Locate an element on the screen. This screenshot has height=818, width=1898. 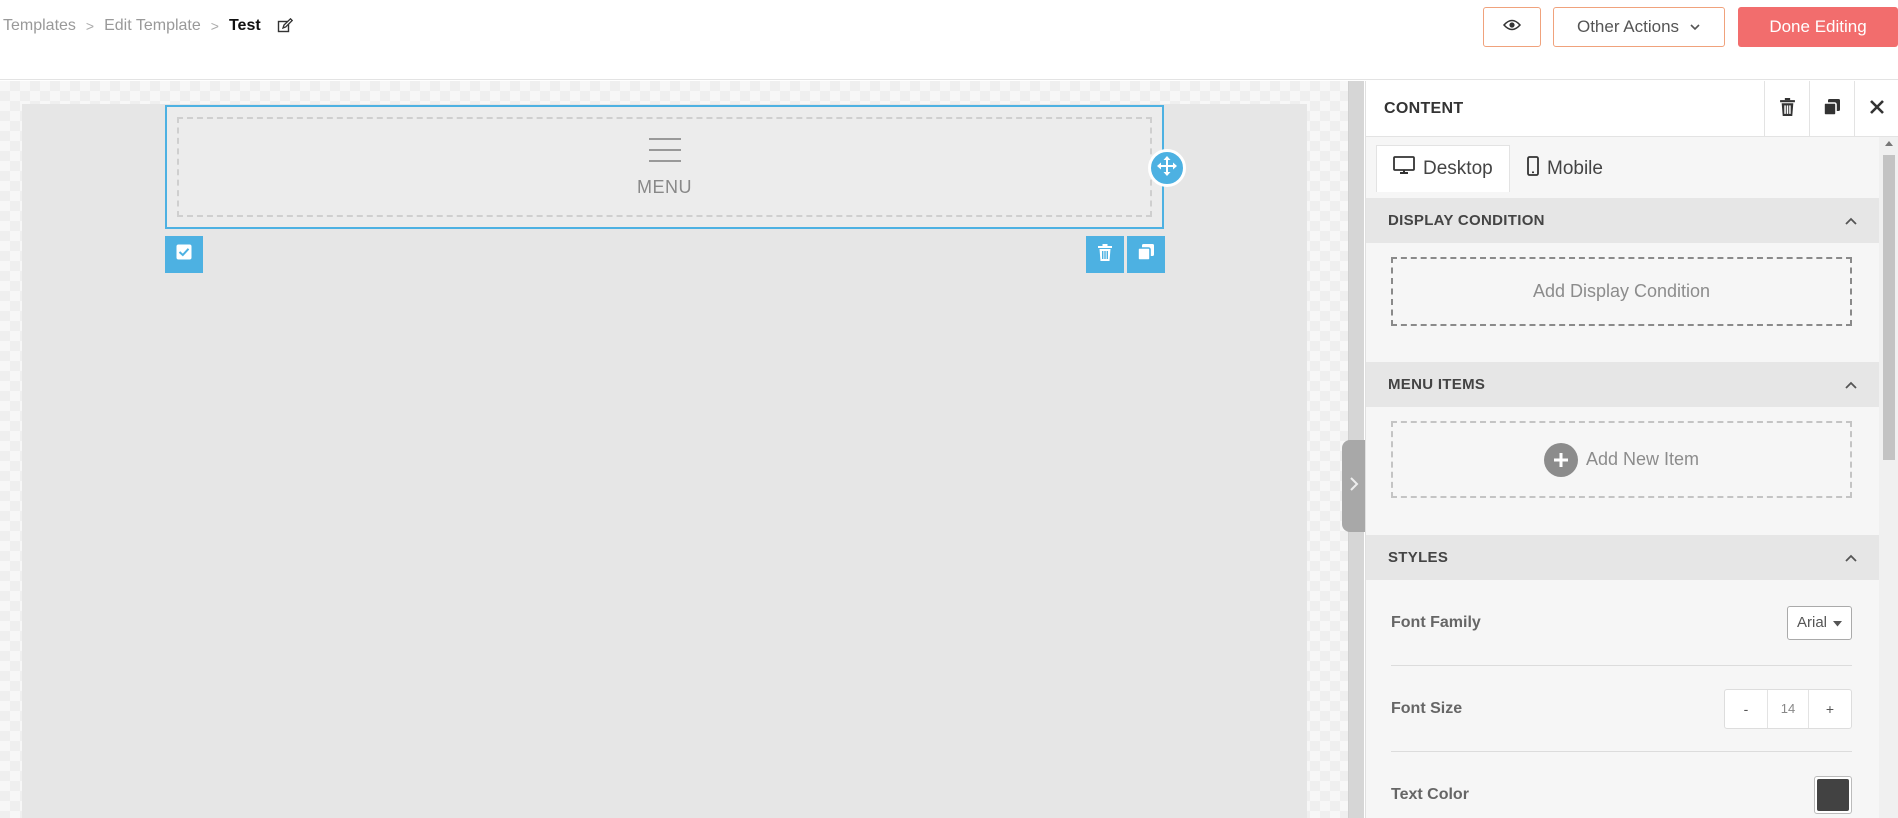
chevron-right-icon is located at coordinates (1354, 486).